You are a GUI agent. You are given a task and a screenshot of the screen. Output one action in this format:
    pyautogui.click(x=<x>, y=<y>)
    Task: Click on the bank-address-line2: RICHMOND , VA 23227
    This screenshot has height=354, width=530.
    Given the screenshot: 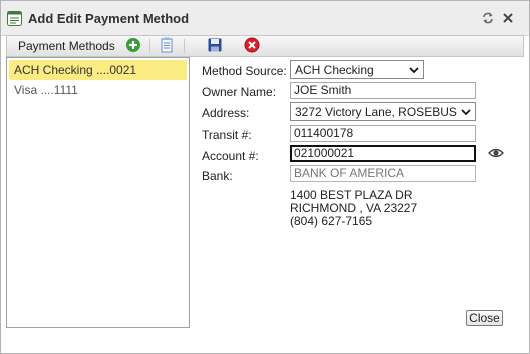 What is the action you would take?
    pyautogui.click(x=354, y=208)
    